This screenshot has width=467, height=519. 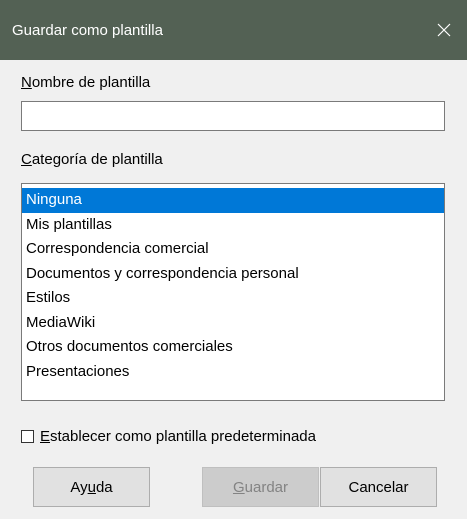 I want to click on template-category-label-text: ategoría de plantilla, so click(x=97, y=159).